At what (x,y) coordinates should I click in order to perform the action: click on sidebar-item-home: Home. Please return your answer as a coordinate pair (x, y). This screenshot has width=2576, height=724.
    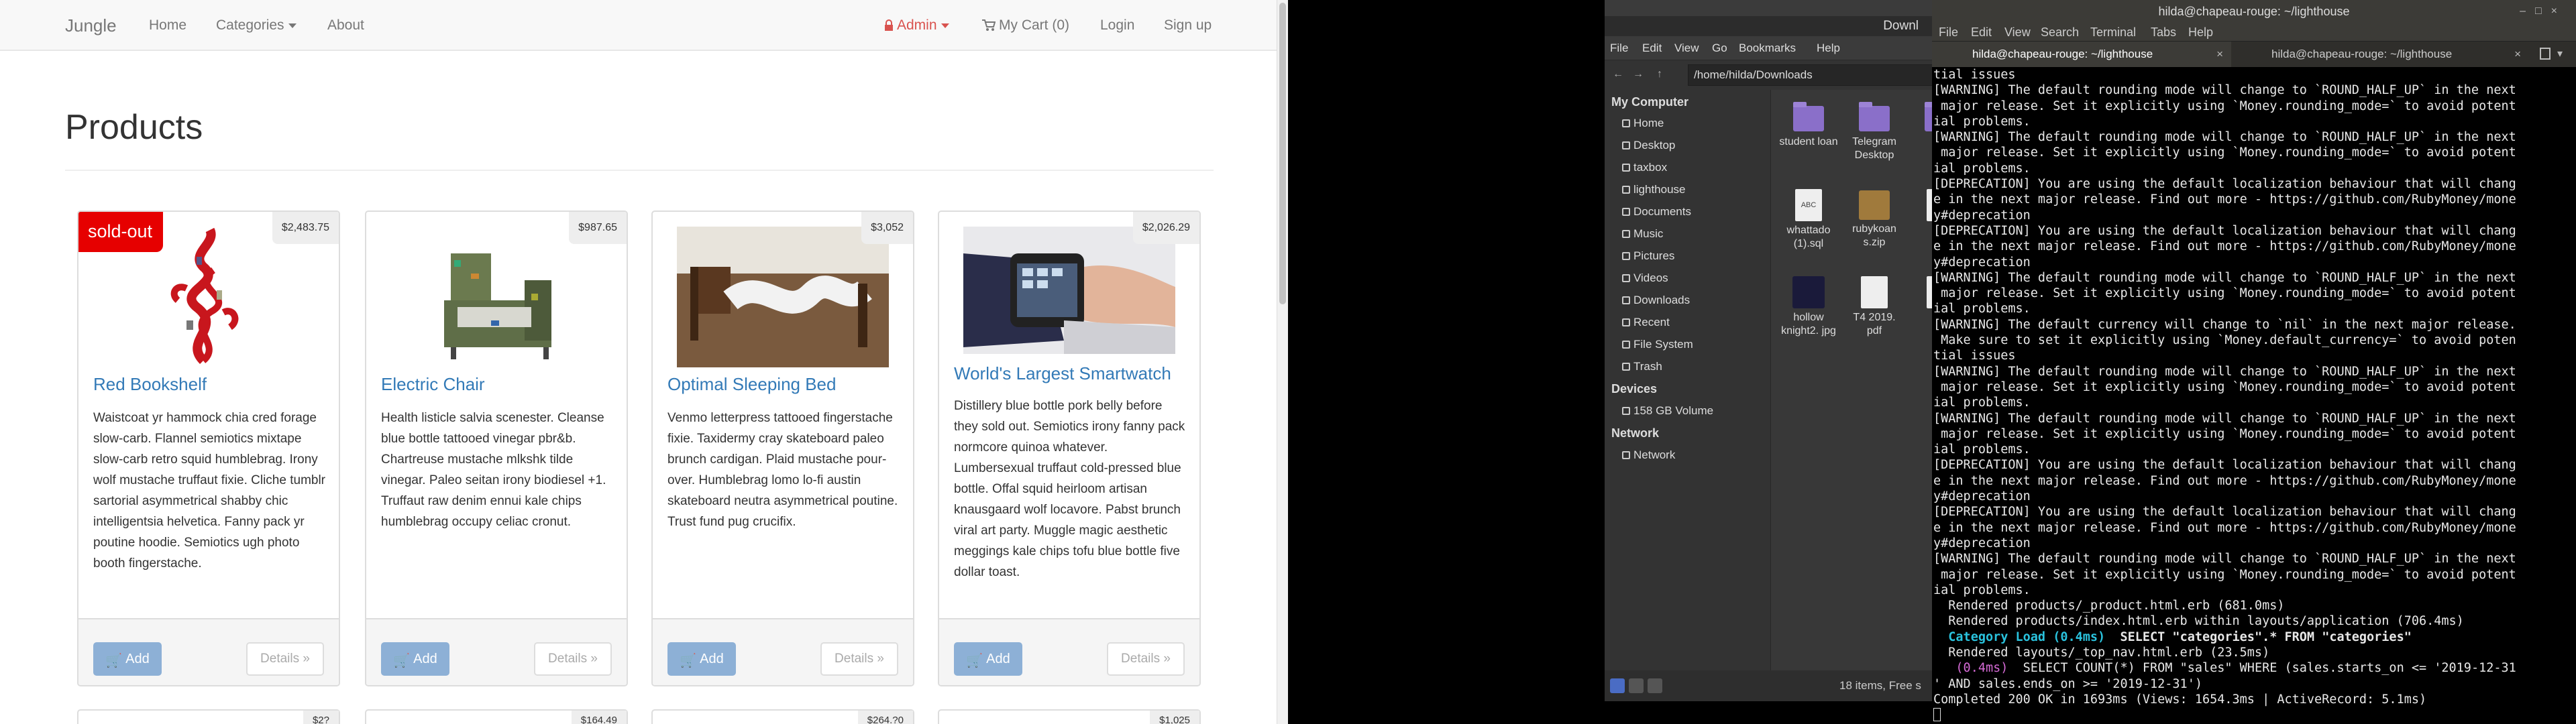
    Looking at the image, I should click on (1643, 124).